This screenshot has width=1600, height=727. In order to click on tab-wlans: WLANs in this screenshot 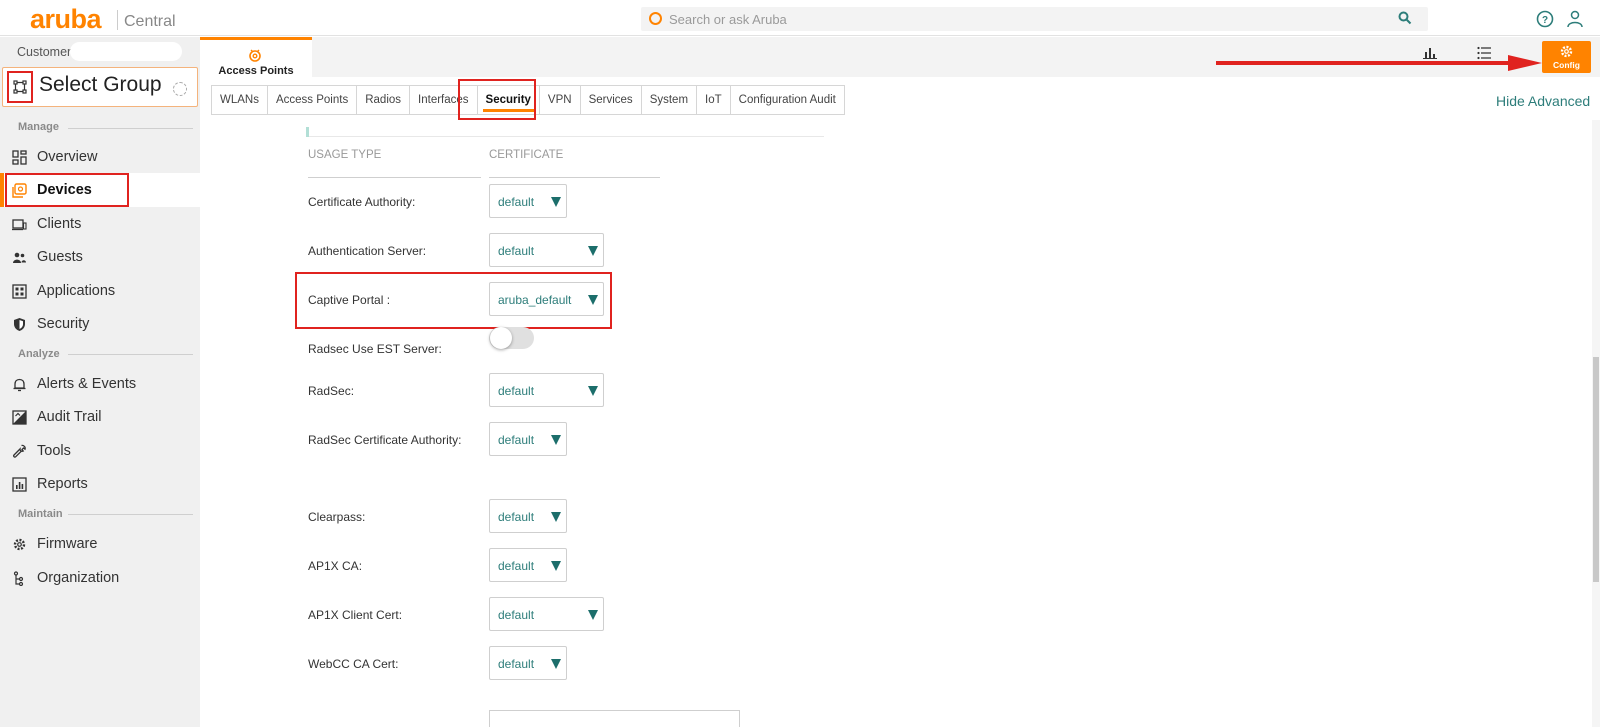, I will do `click(240, 100)`.